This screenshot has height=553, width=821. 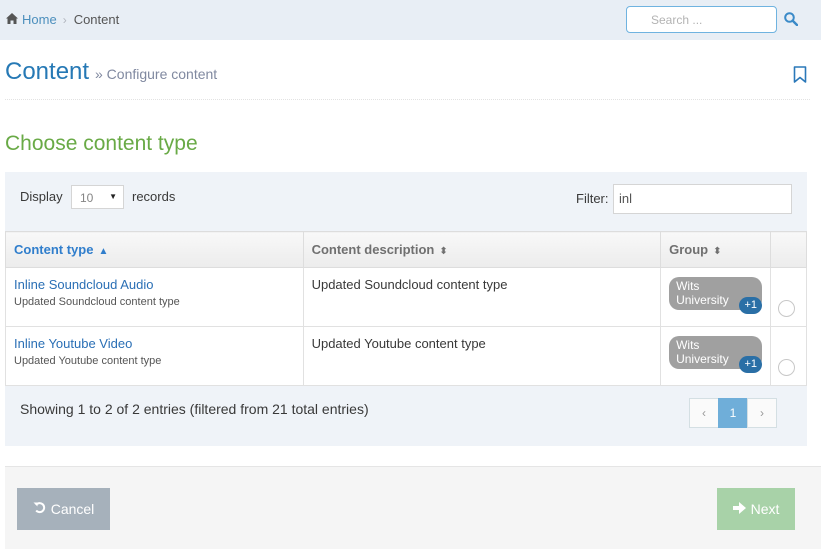 What do you see at coordinates (407, 79) in the screenshot?
I see `page-header: Content » Configure content` at bounding box center [407, 79].